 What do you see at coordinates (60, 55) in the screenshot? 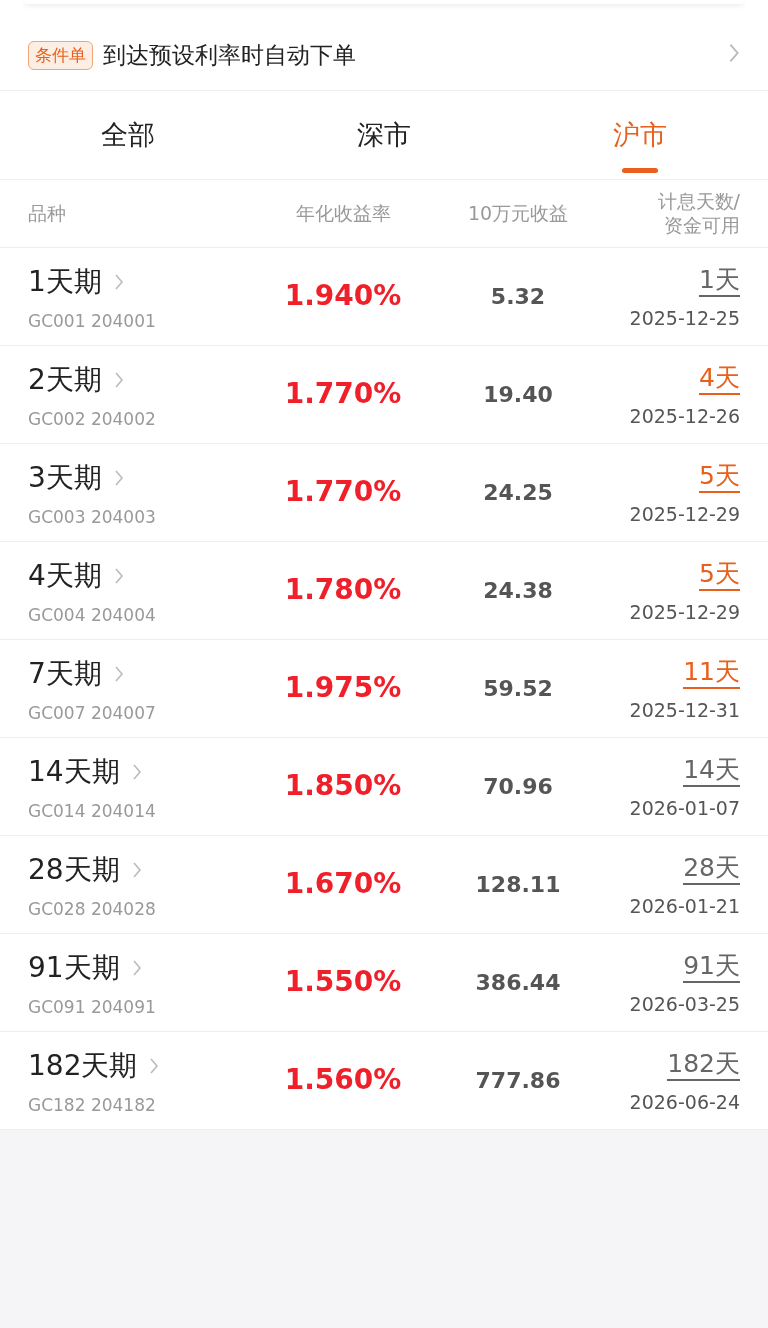
I see `condition-order-tag: 条件单` at bounding box center [60, 55].